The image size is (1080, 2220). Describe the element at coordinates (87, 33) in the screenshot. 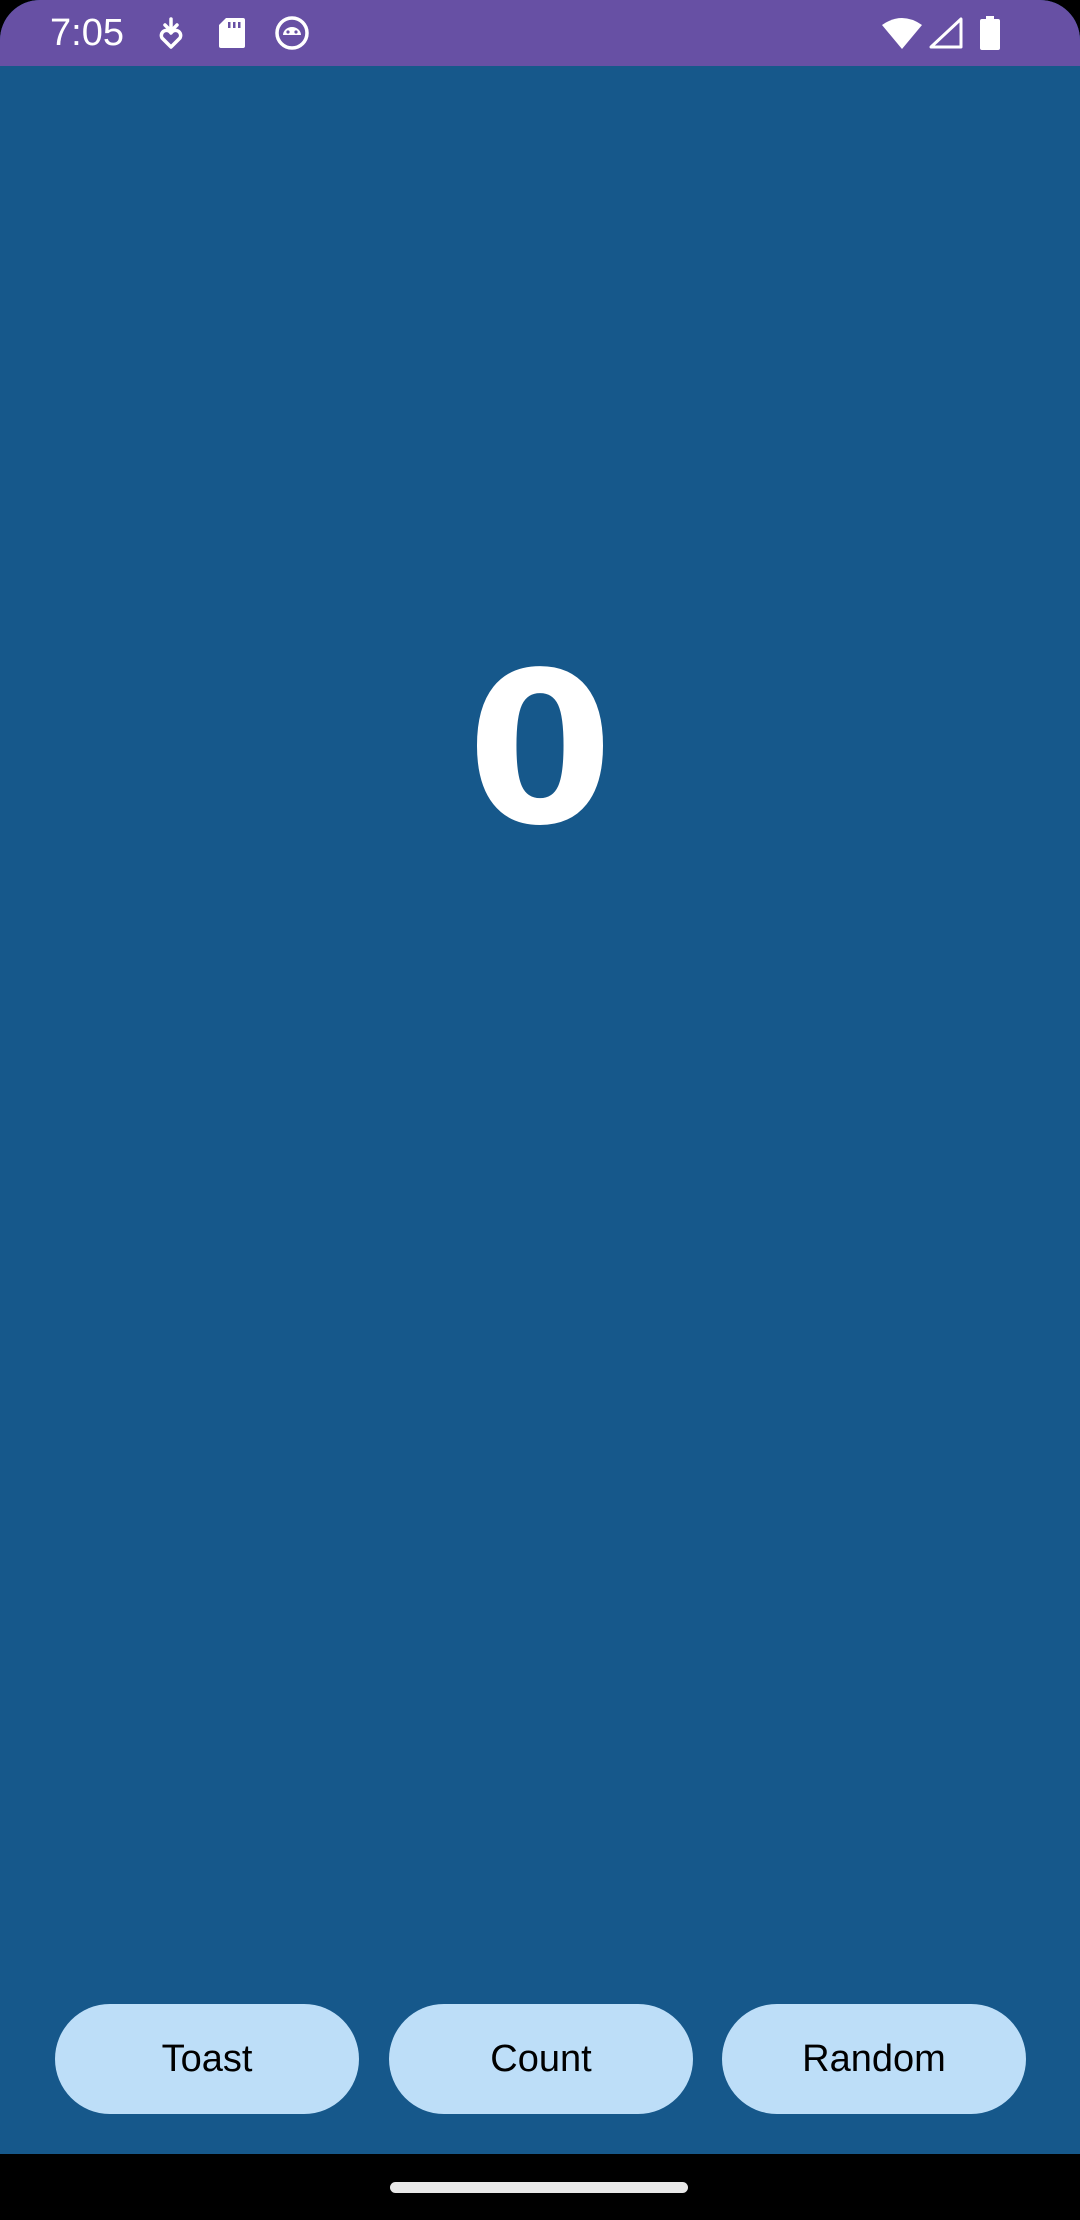

I see `status-time: 7:05` at that location.